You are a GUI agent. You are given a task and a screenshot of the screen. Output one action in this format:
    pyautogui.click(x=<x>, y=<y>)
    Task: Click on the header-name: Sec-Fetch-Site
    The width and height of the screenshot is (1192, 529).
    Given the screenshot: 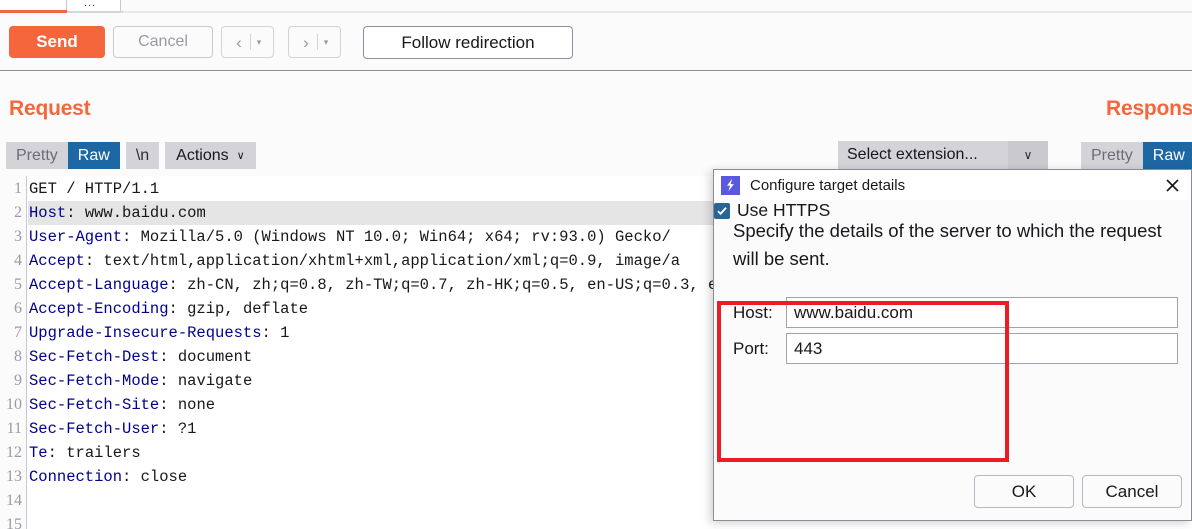 What is the action you would take?
    pyautogui.click(x=94, y=405)
    